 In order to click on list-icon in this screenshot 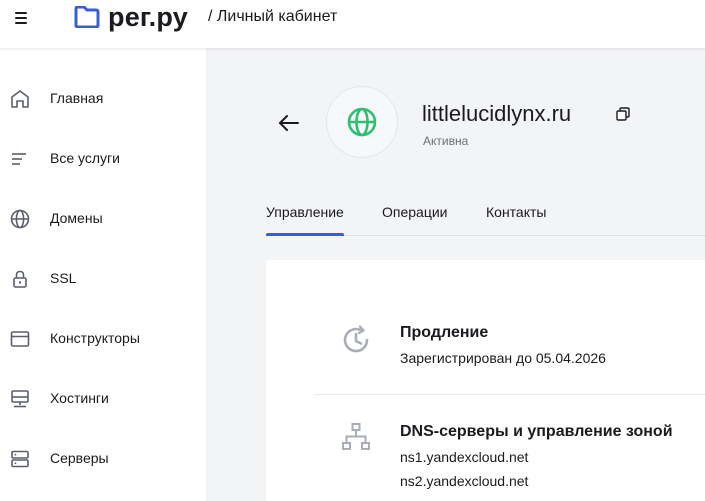, I will do `click(19, 159)`.